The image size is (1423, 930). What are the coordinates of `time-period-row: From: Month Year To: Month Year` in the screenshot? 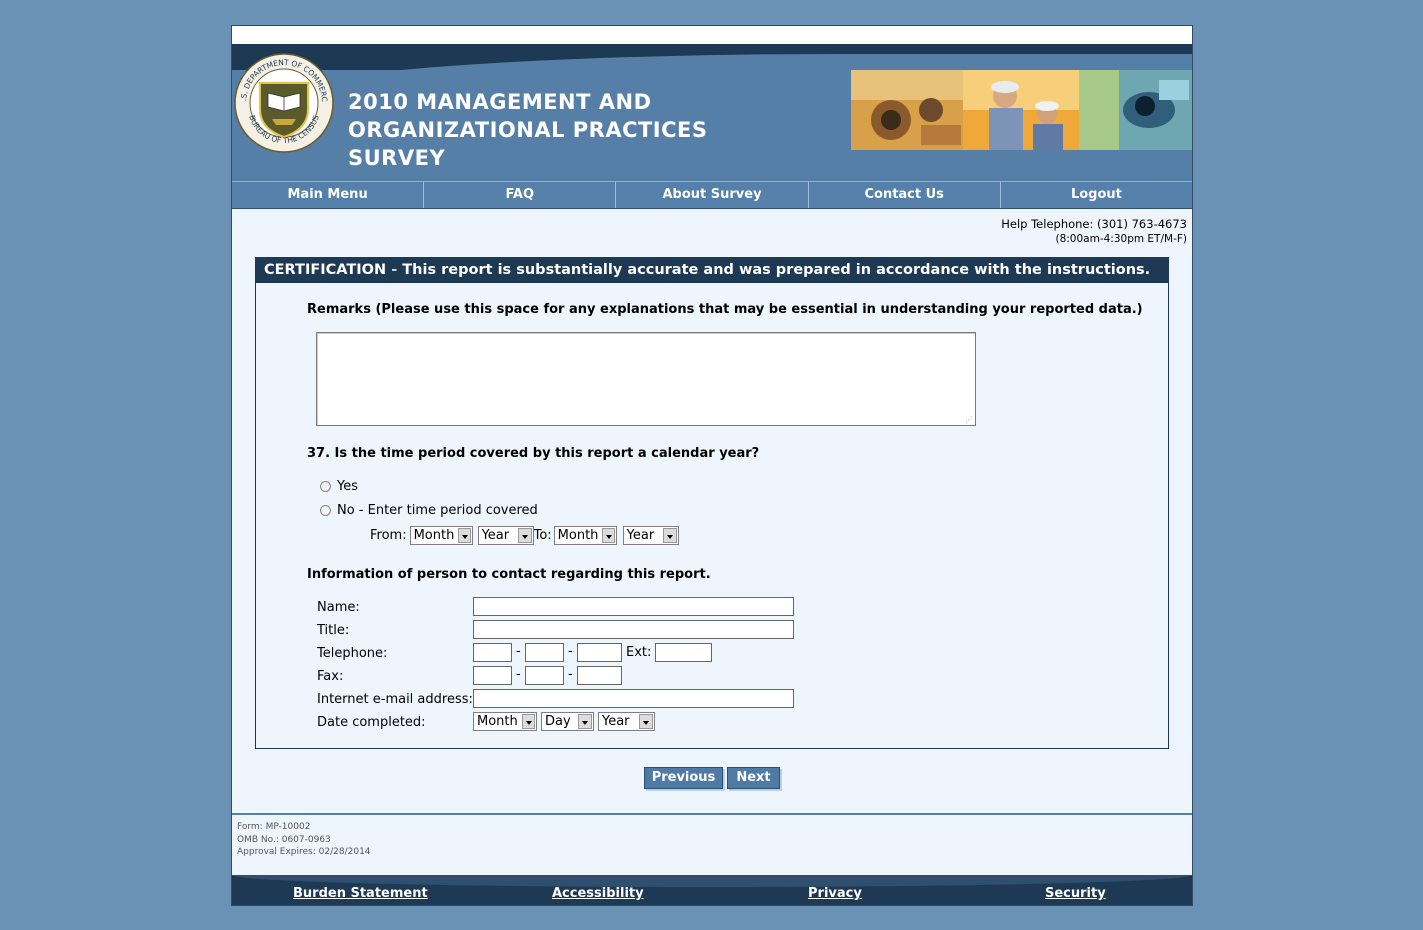 It's located at (524, 535).